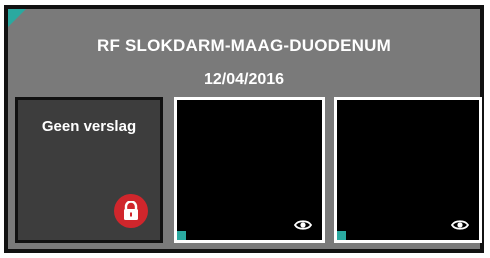  I want to click on card-corner-marker, so click(17, 18).